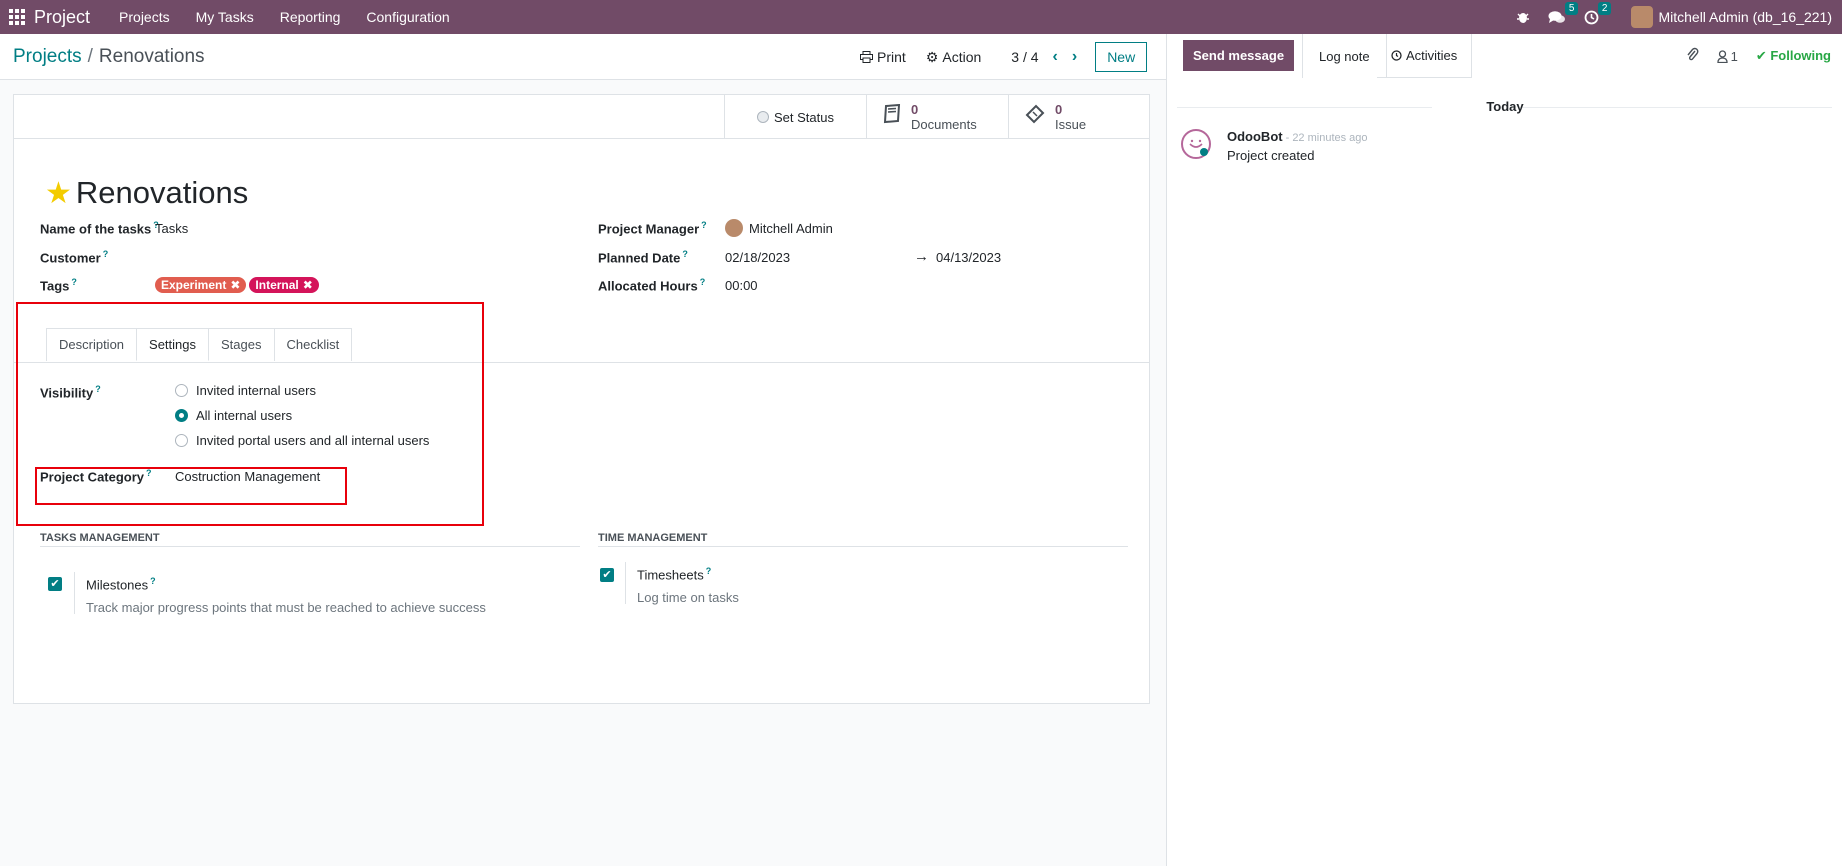 The image size is (1842, 866). I want to click on action-button: ⚙ Action, so click(953, 57).